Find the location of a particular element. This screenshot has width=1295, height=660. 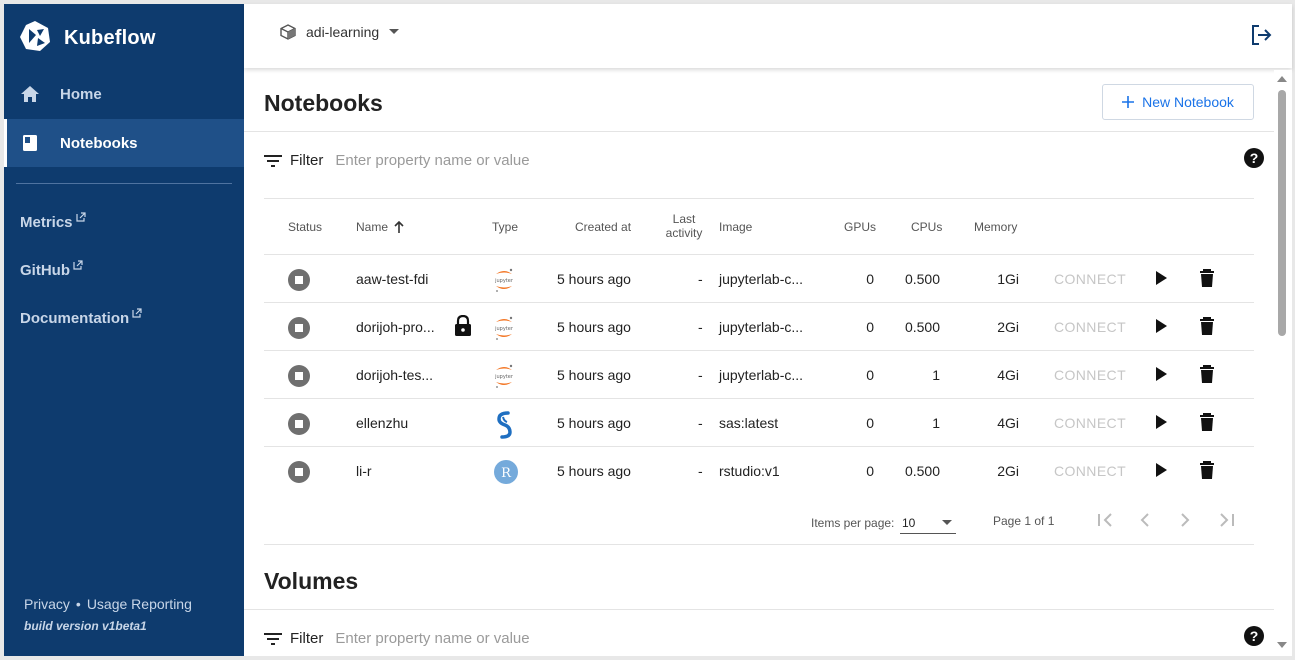

usage-reporting-link: Usage Reporting is located at coordinates (139, 604).